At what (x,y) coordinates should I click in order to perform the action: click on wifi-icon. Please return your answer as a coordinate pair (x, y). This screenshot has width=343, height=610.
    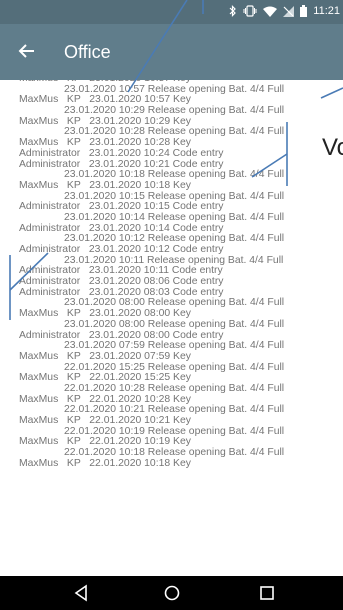
    Looking at the image, I should click on (270, 11).